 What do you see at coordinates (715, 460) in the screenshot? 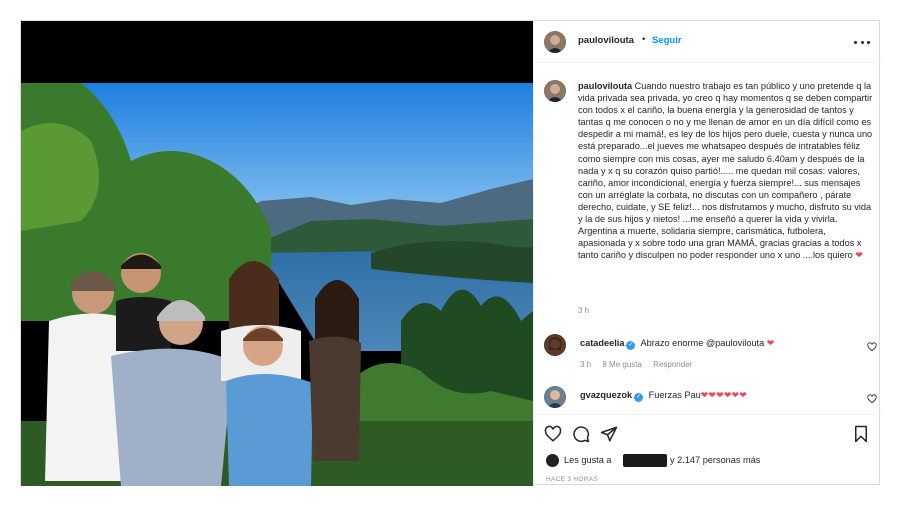
I see `likes-count: y 2.147 personas más` at bounding box center [715, 460].